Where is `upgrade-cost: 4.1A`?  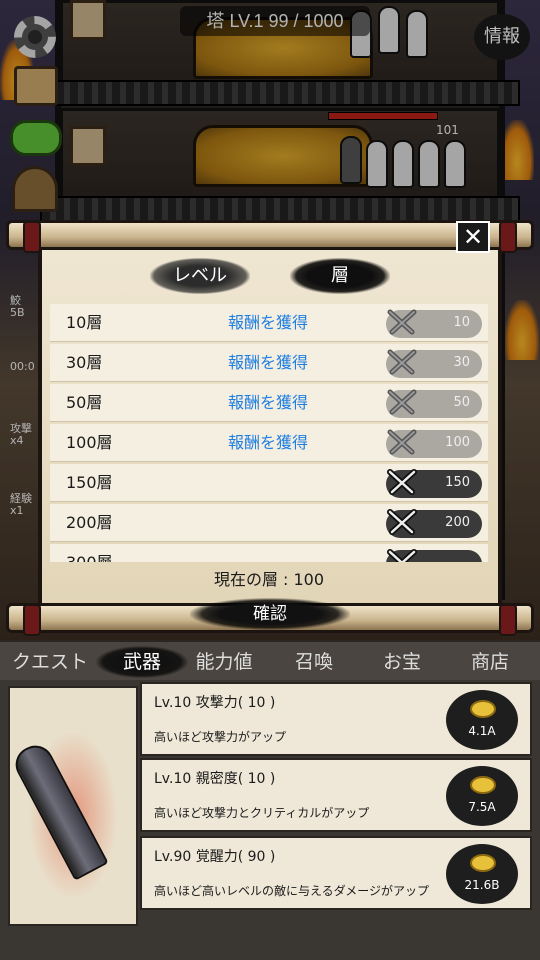 upgrade-cost: 4.1A is located at coordinates (482, 731).